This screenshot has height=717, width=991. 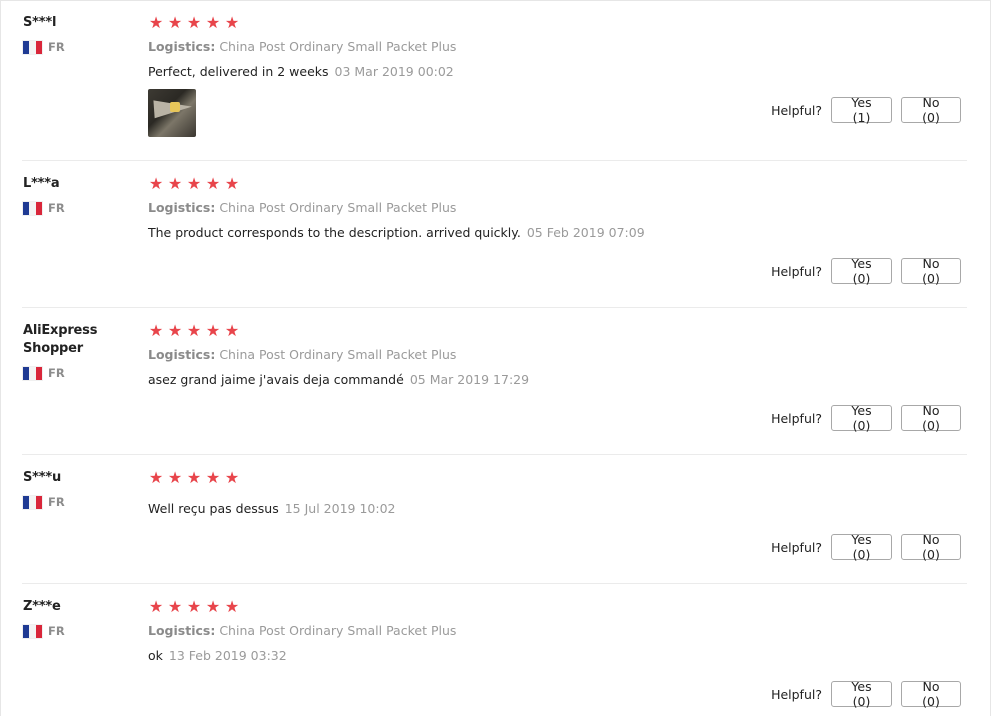 I want to click on reviewer-name: Z***e, so click(x=42, y=606).